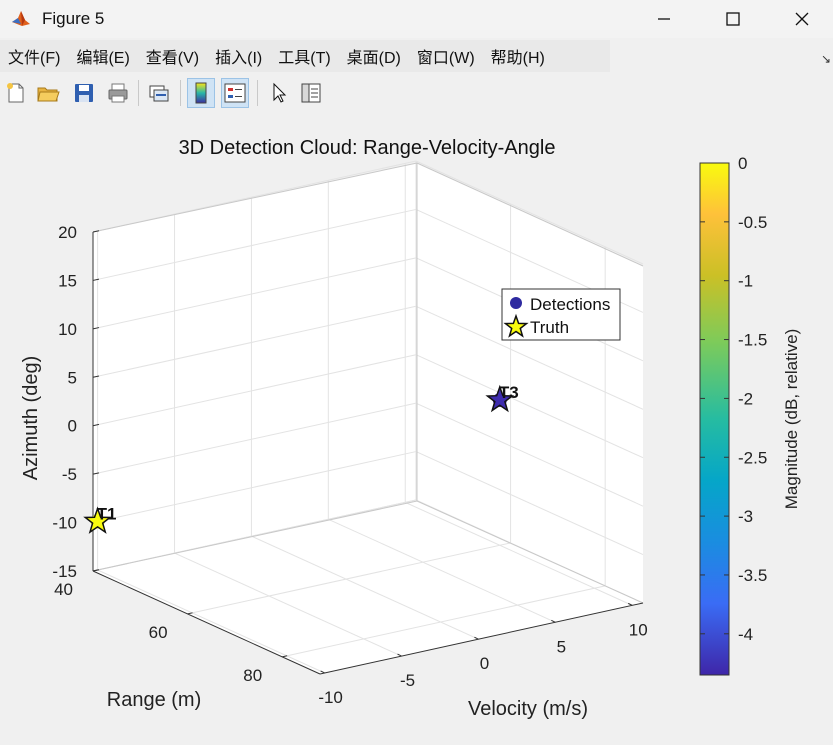  Describe the element at coordinates (64, 523) in the screenshot. I see `z-tick-label: -10` at that location.